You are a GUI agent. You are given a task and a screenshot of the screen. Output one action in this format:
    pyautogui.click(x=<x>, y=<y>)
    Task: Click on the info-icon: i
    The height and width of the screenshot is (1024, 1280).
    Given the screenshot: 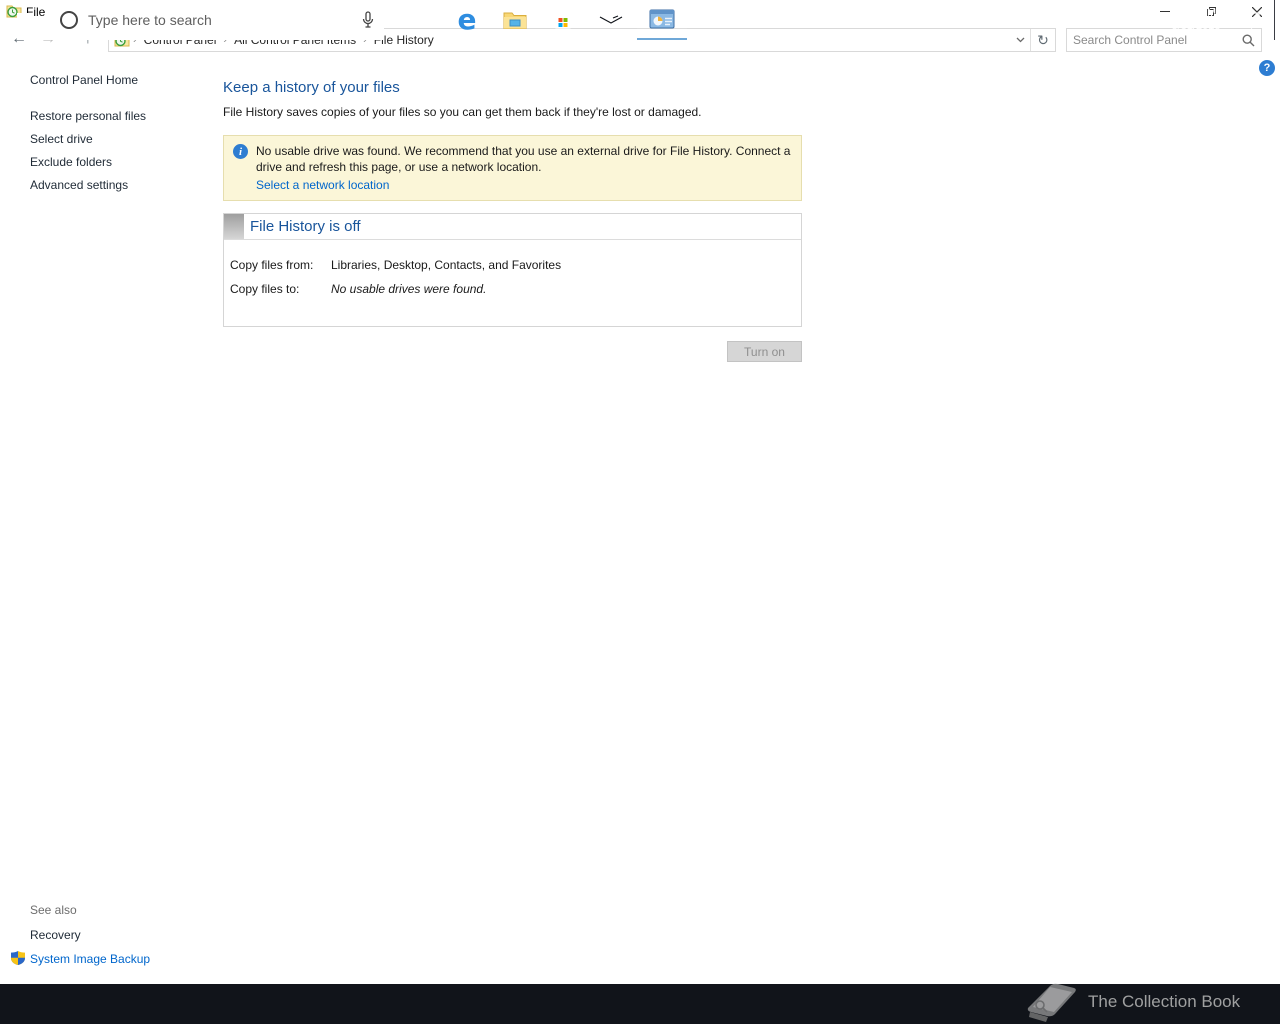 What is the action you would take?
    pyautogui.click(x=240, y=151)
    